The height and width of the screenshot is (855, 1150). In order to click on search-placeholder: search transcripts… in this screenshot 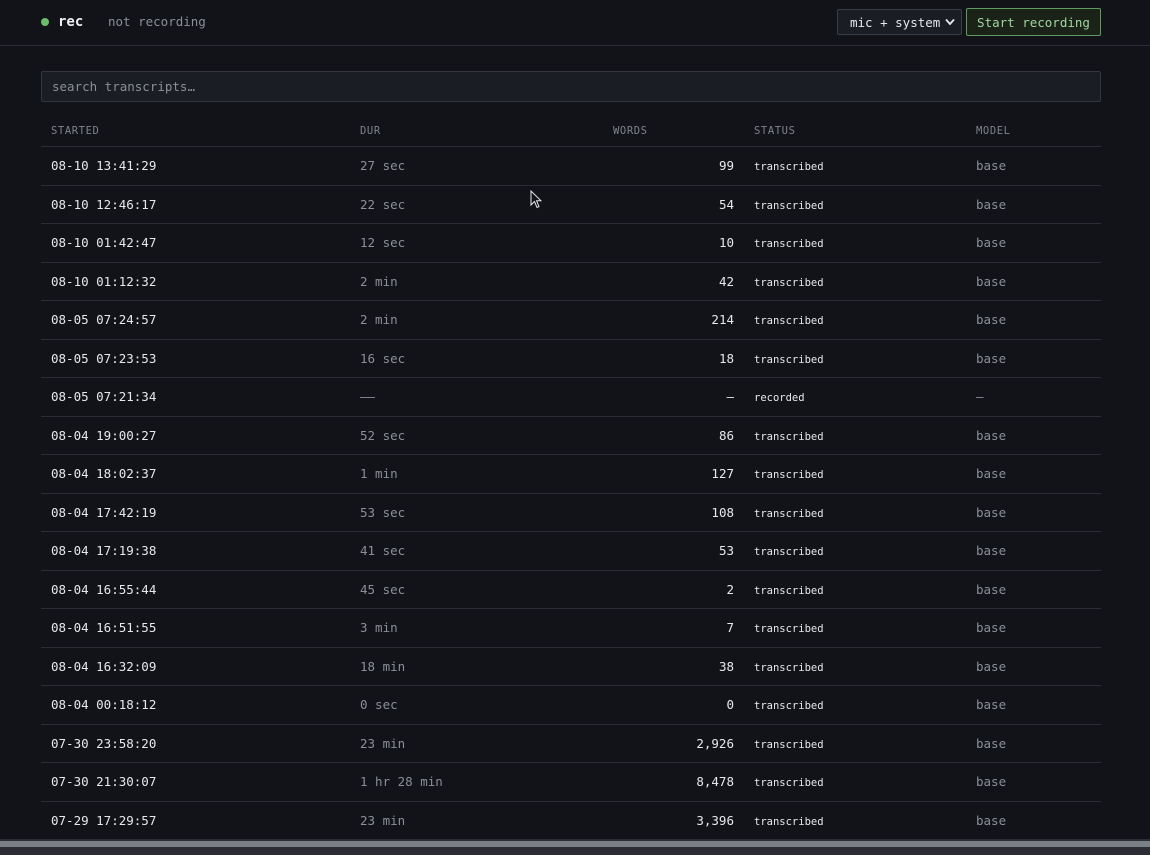, I will do `click(123, 86)`.